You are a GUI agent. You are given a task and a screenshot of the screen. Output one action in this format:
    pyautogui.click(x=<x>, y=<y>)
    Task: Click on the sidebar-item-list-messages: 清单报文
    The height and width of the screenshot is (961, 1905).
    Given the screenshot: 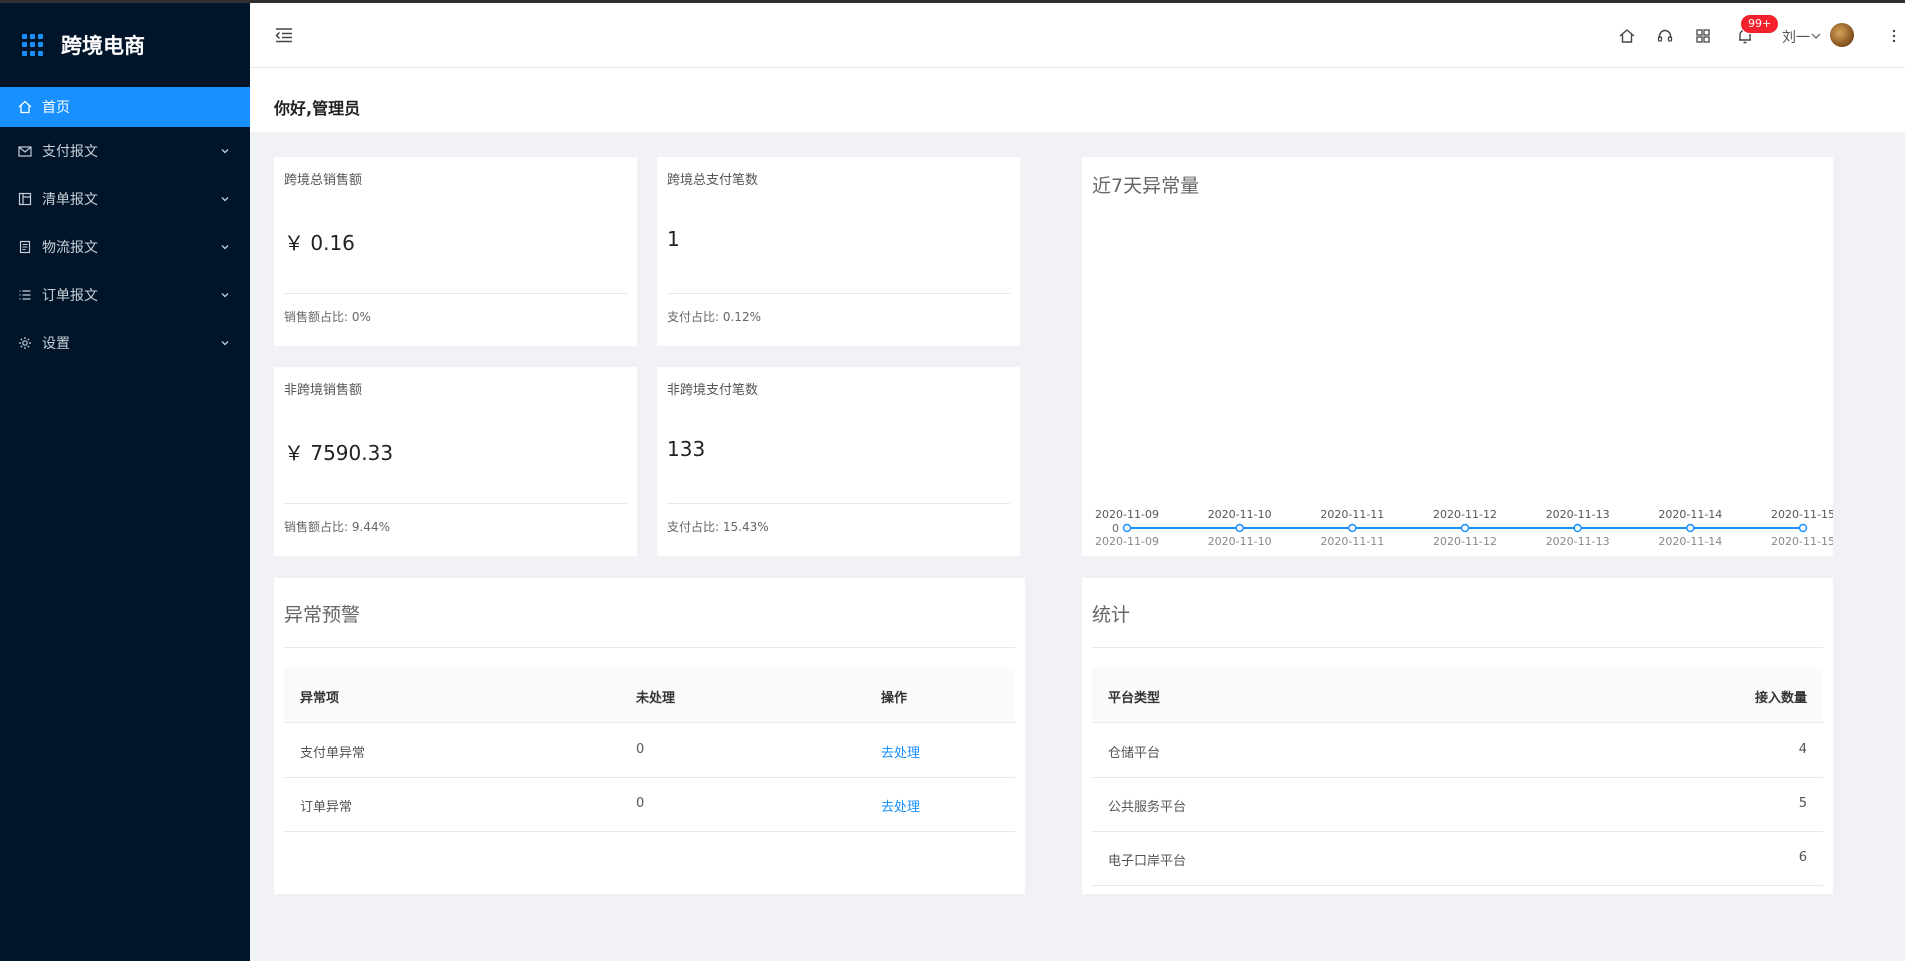 What is the action you would take?
    pyautogui.click(x=125, y=199)
    